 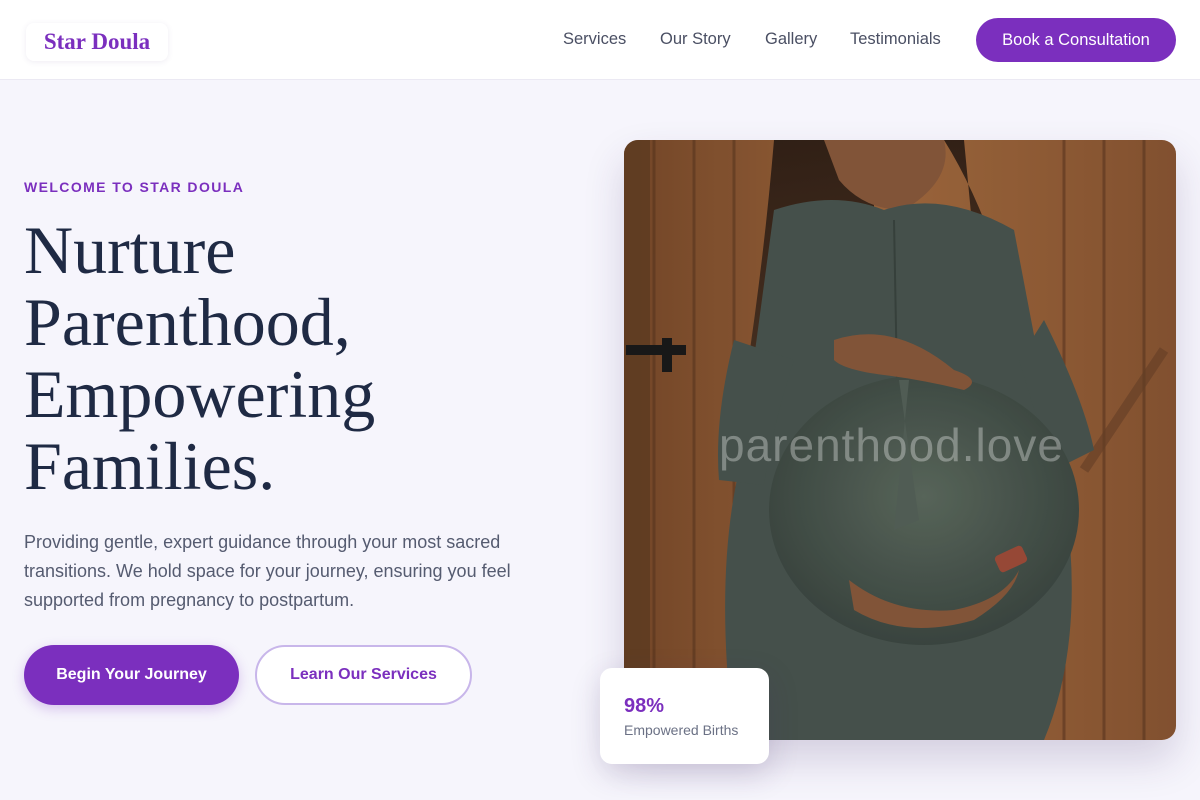 I want to click on nav-link-testimonials: Testimonials, so click(x=895, y=39).